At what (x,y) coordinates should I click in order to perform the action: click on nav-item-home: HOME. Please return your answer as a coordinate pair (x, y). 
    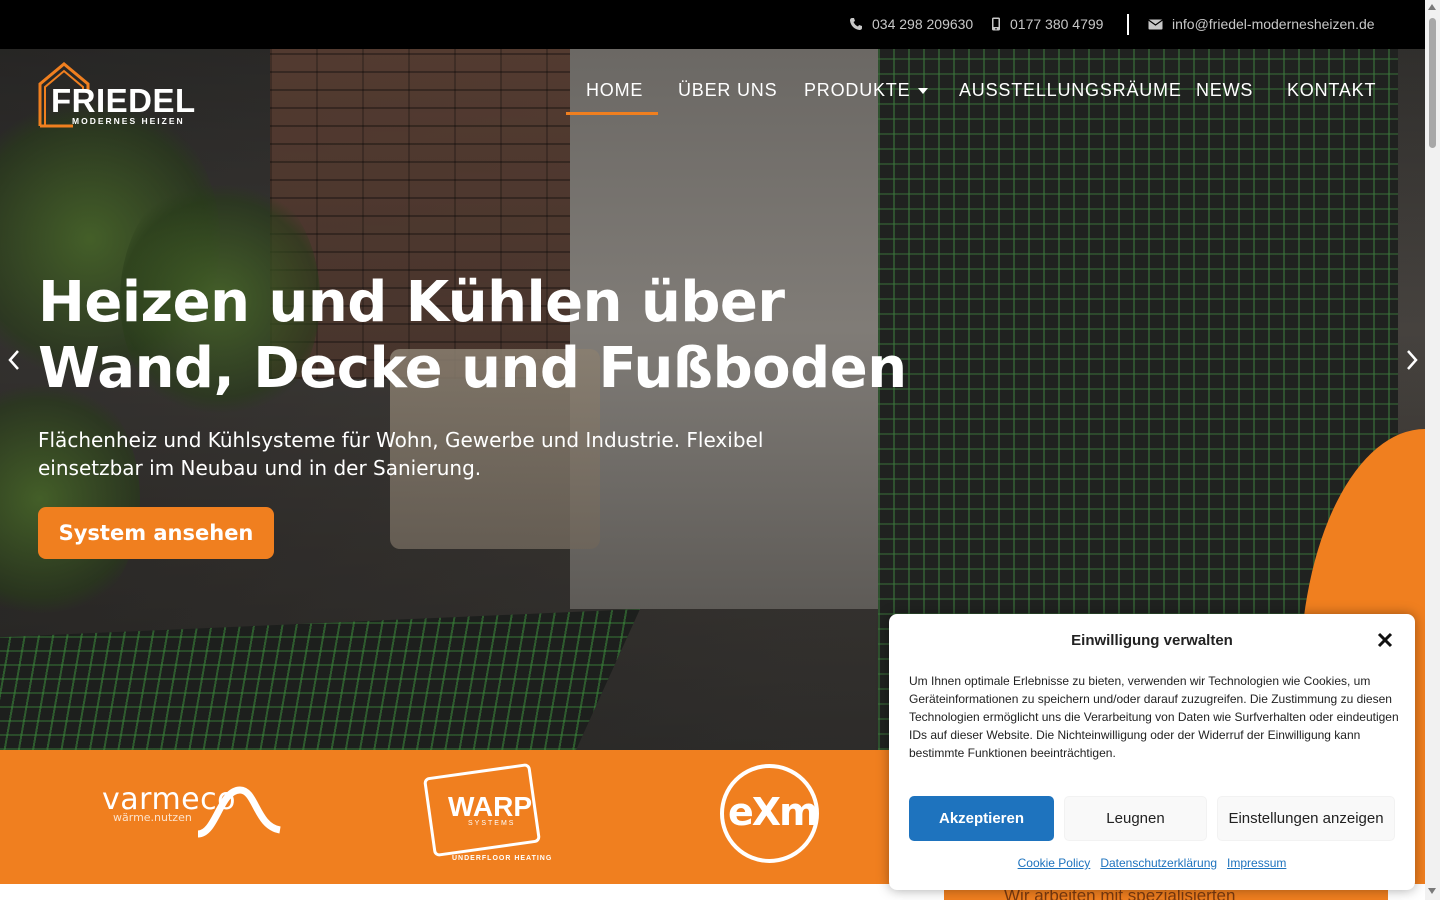
    Looking at the image, I should click on (614, 90).